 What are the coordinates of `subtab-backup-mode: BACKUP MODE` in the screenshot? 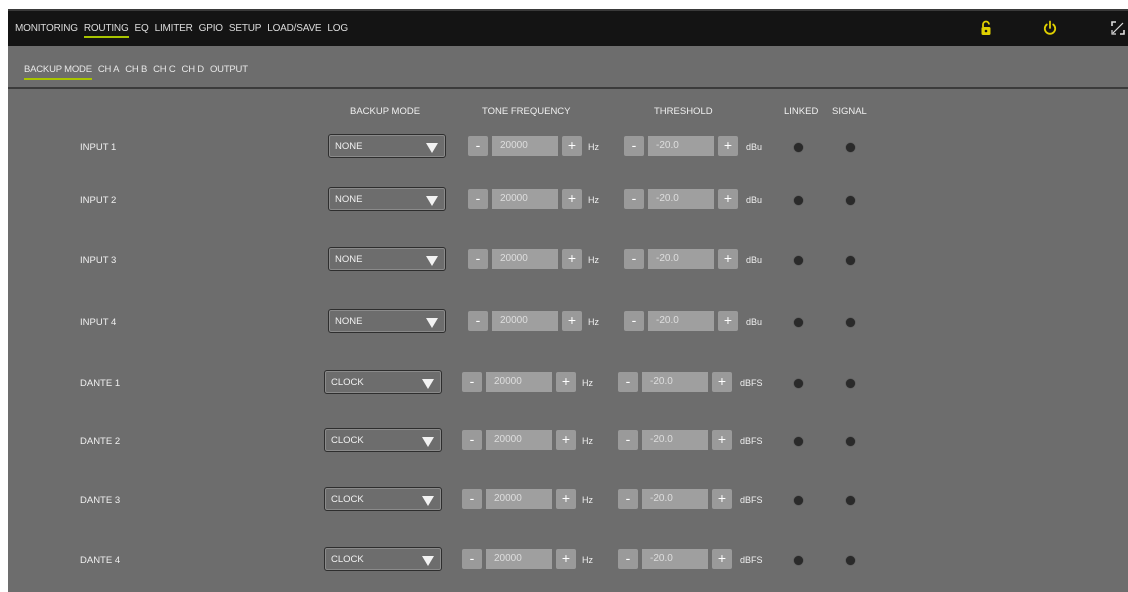 It's located at (58, 72).